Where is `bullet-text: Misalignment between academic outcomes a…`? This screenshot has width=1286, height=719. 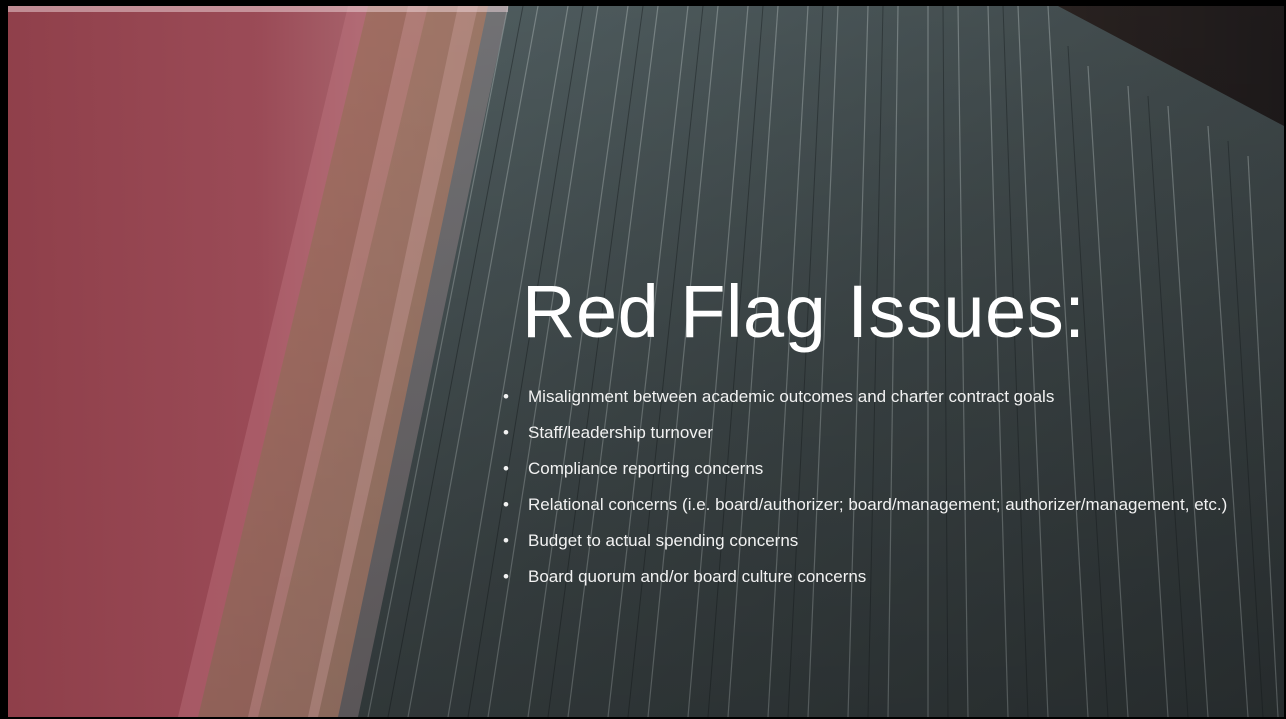 bullet-text: Misalignment between academic outcomes a… is located at coordinates (791, 396).